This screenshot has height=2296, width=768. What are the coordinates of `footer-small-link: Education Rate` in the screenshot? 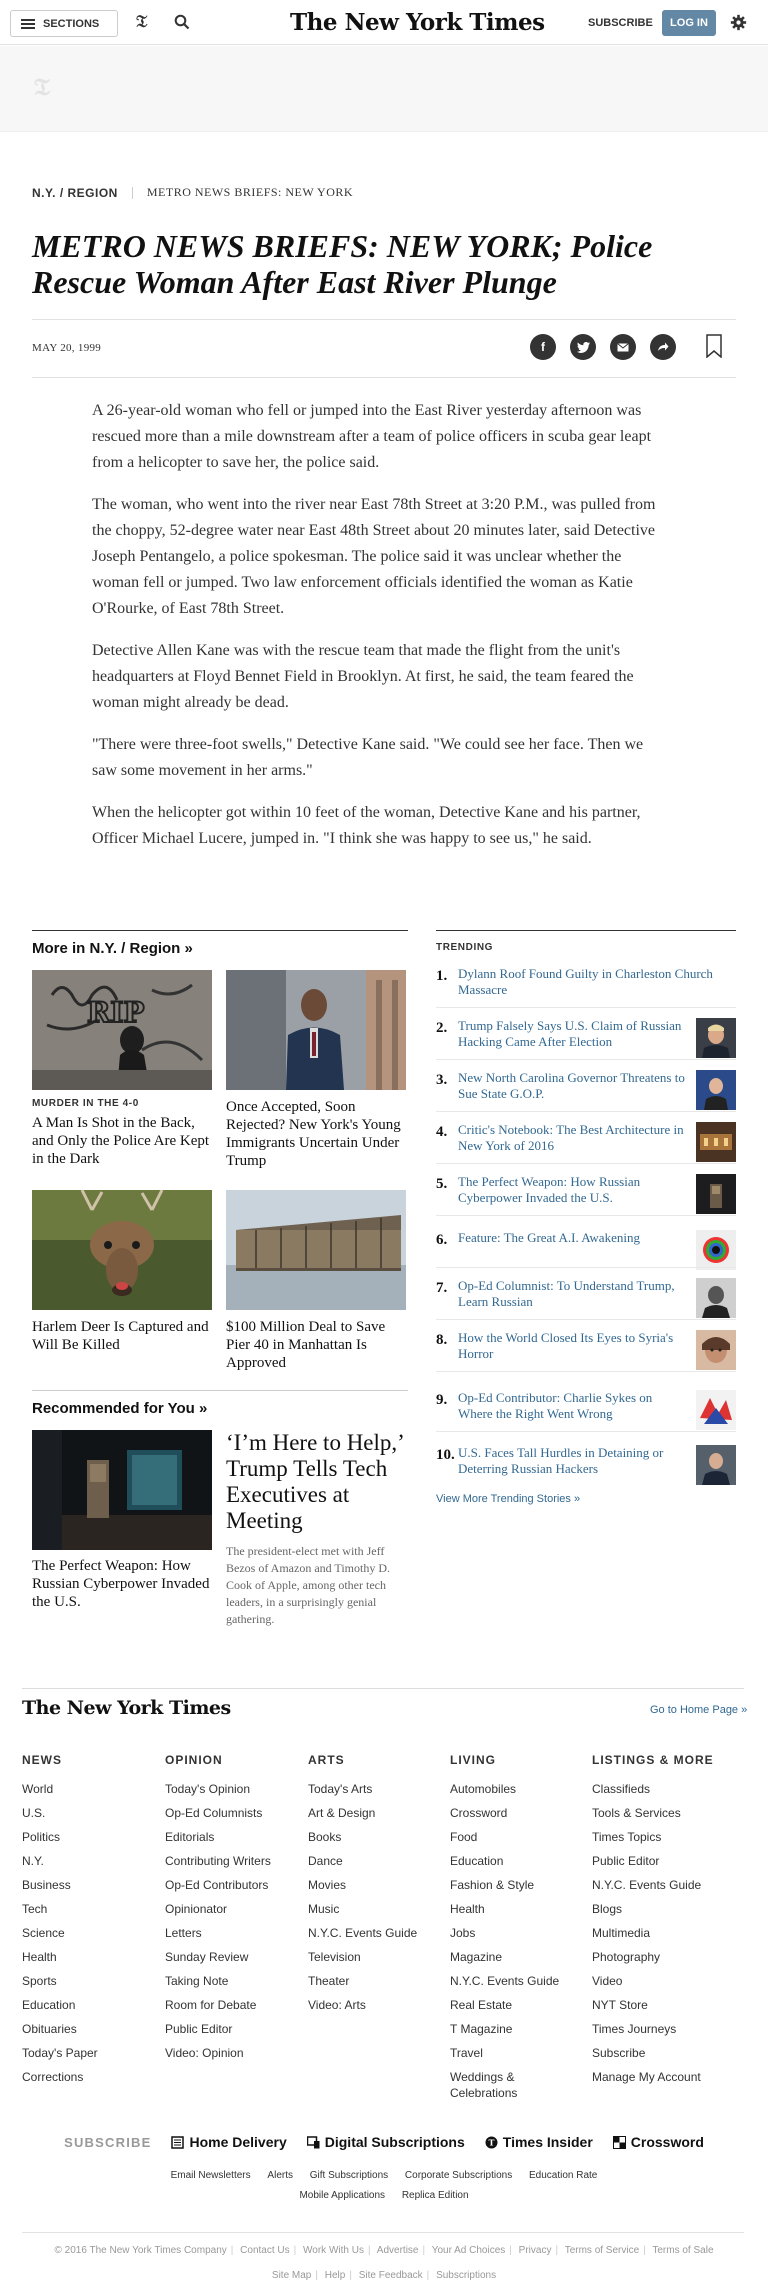 It's located at (563, 2175).